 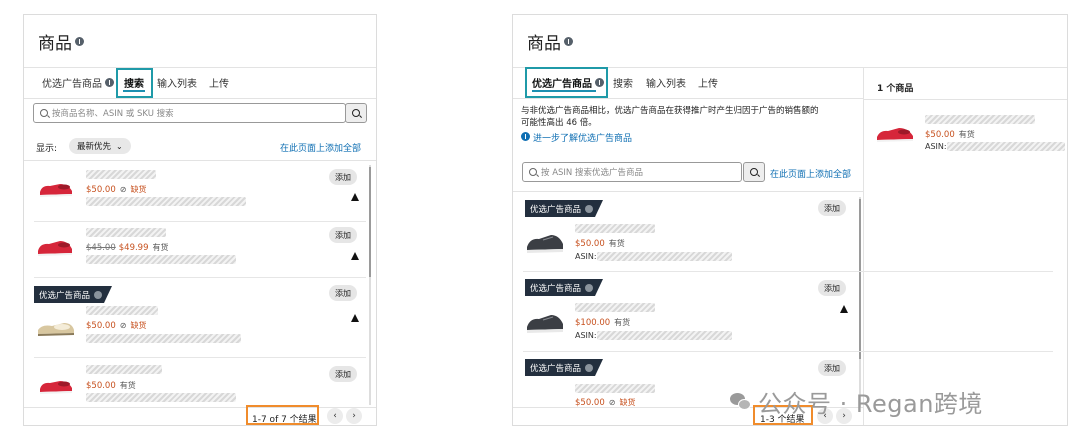 What do you see at coordinates (354, 416) in the screenshot?
I see `chevron-right-icon: ›` at bounding box center [354, 416].